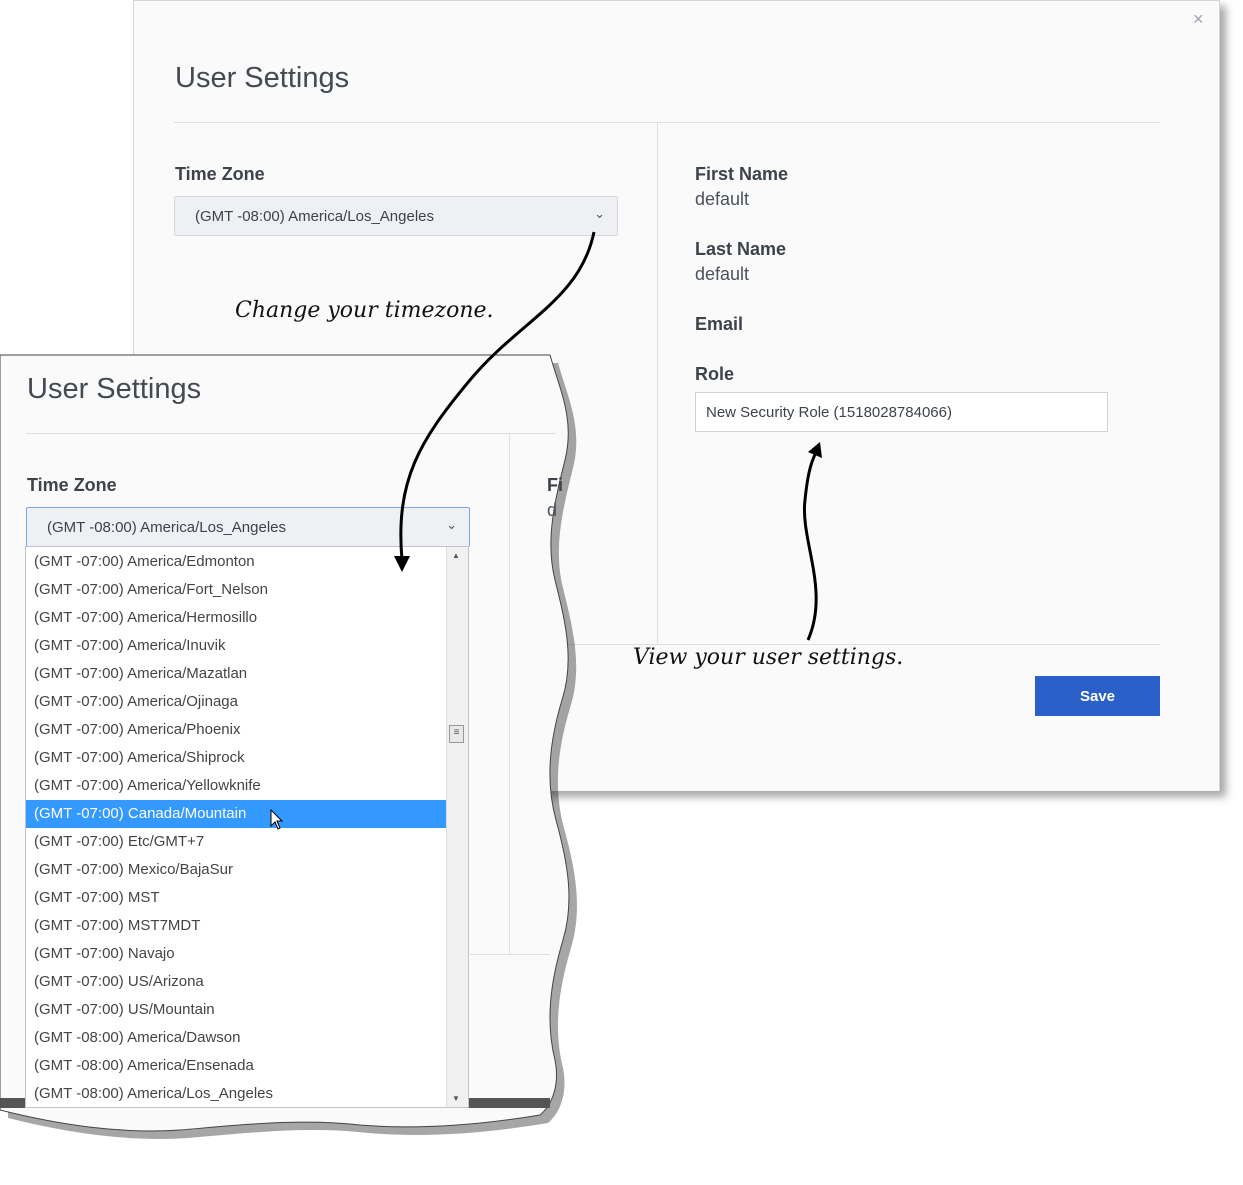 The image size is (1243, 1185). Describe the element at coordinates (364, 310) in the screenshot. I see `annotation-change-timezone: Change your timezone.` at that location.